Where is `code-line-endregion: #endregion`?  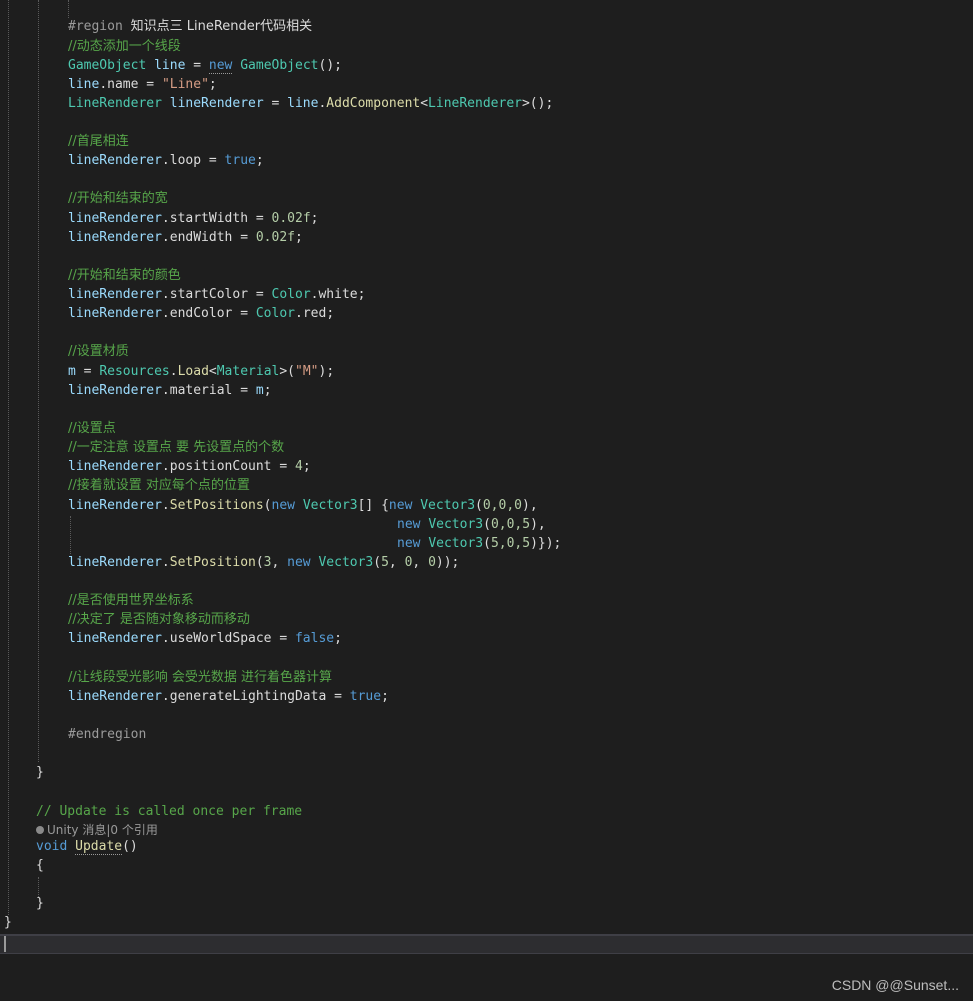 code-line-endregion: #endregion is located at coordinates (107, 734).